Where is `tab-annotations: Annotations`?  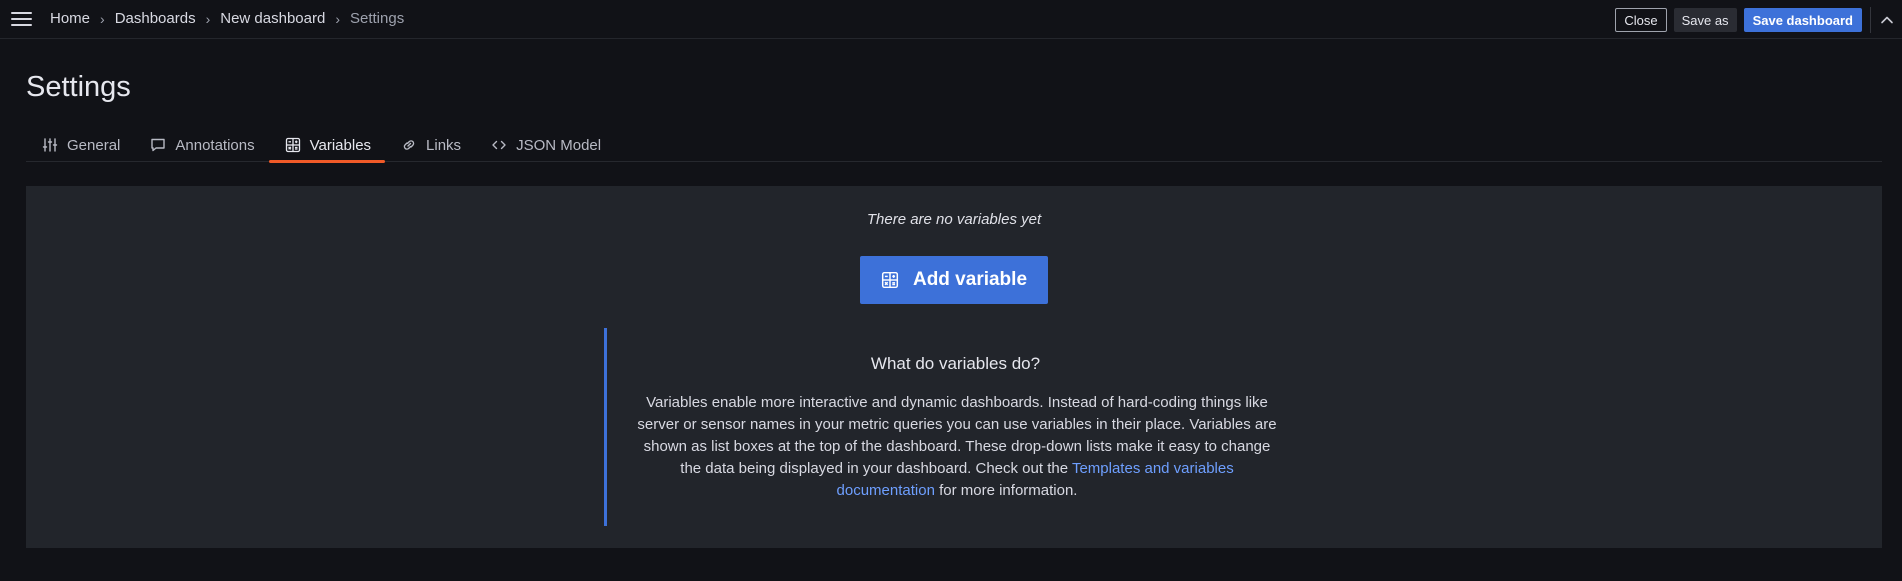
tab-annotations: Annotations is located at coordinates (201, 145).